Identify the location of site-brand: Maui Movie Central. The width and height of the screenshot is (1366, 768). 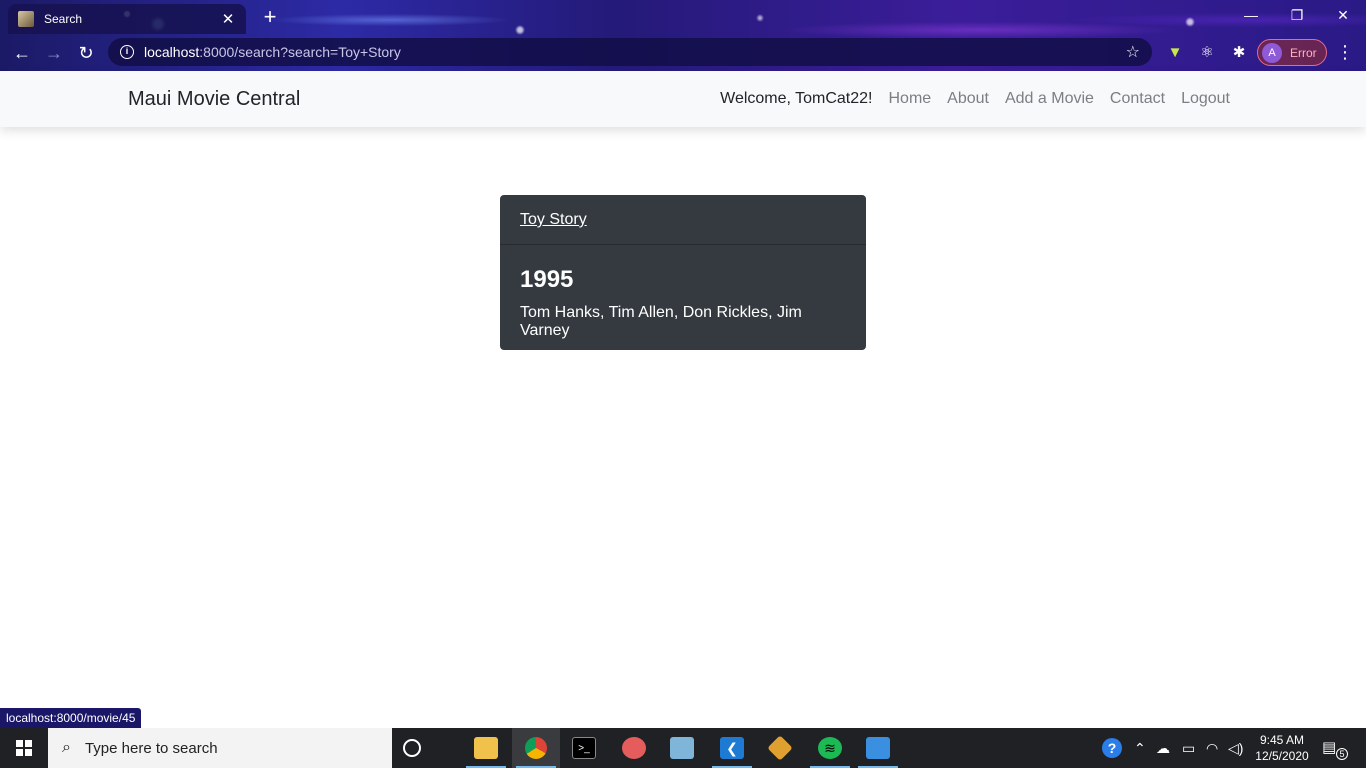
(214, 99).